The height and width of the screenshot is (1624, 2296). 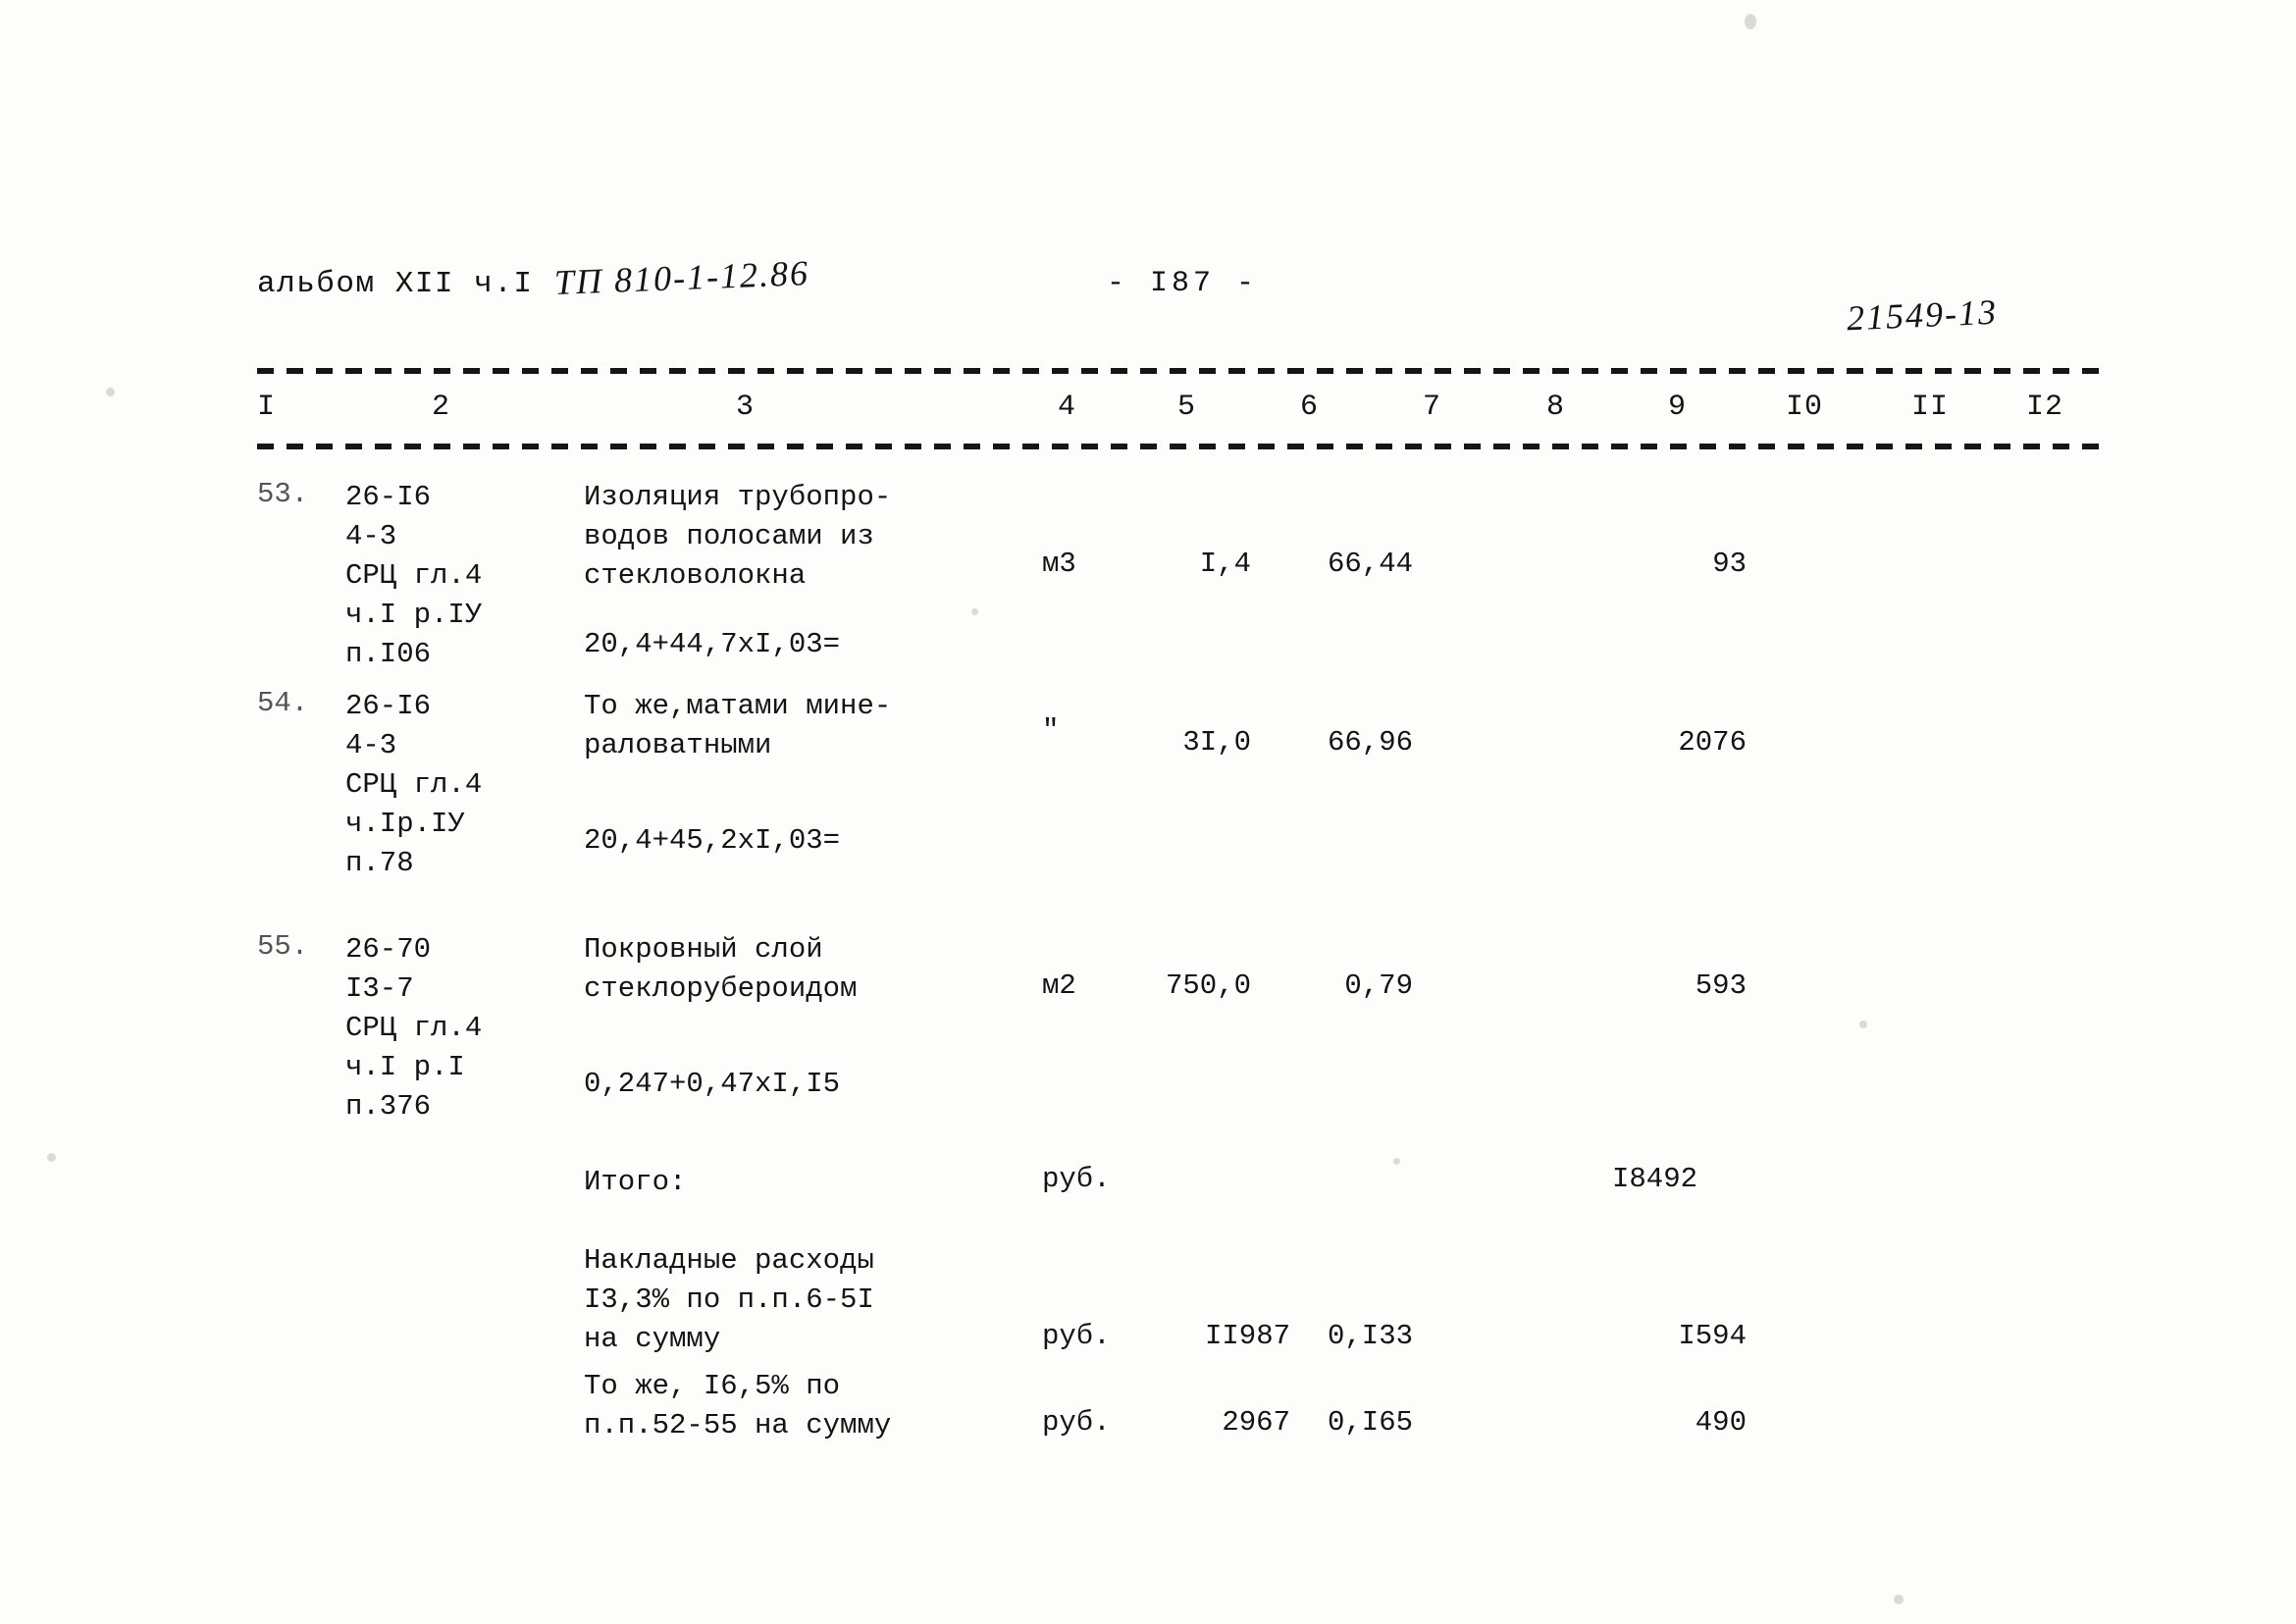 I want to click on row-formula: 20,4+44,7хI,03=, so click(x=712, y=644).